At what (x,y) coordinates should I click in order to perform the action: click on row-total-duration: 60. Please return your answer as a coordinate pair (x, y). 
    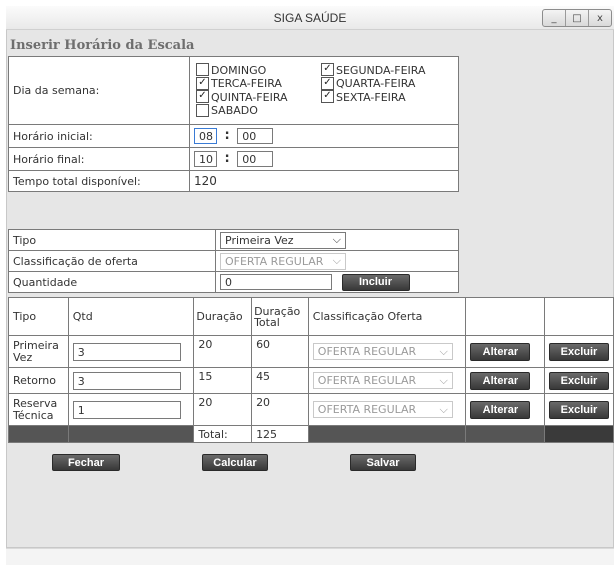
    Looking at the image, I should click on (280, 351).